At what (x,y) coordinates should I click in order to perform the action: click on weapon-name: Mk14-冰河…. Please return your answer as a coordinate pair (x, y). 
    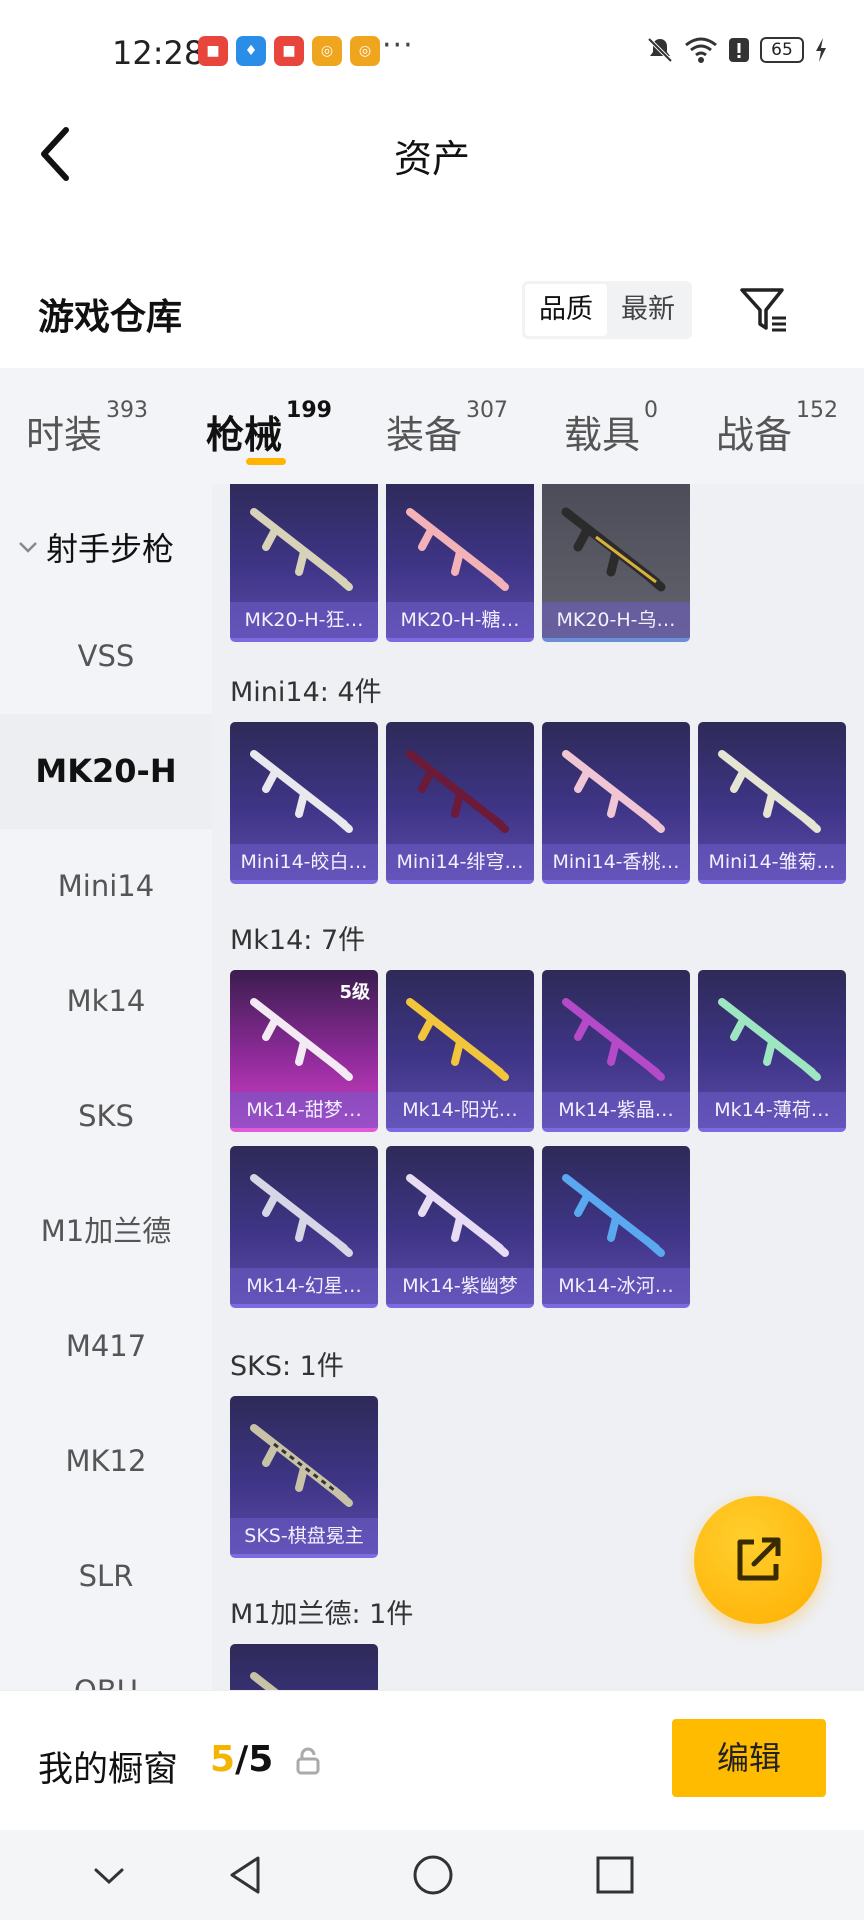
    Looking at the image, I should click on (616, 1286).